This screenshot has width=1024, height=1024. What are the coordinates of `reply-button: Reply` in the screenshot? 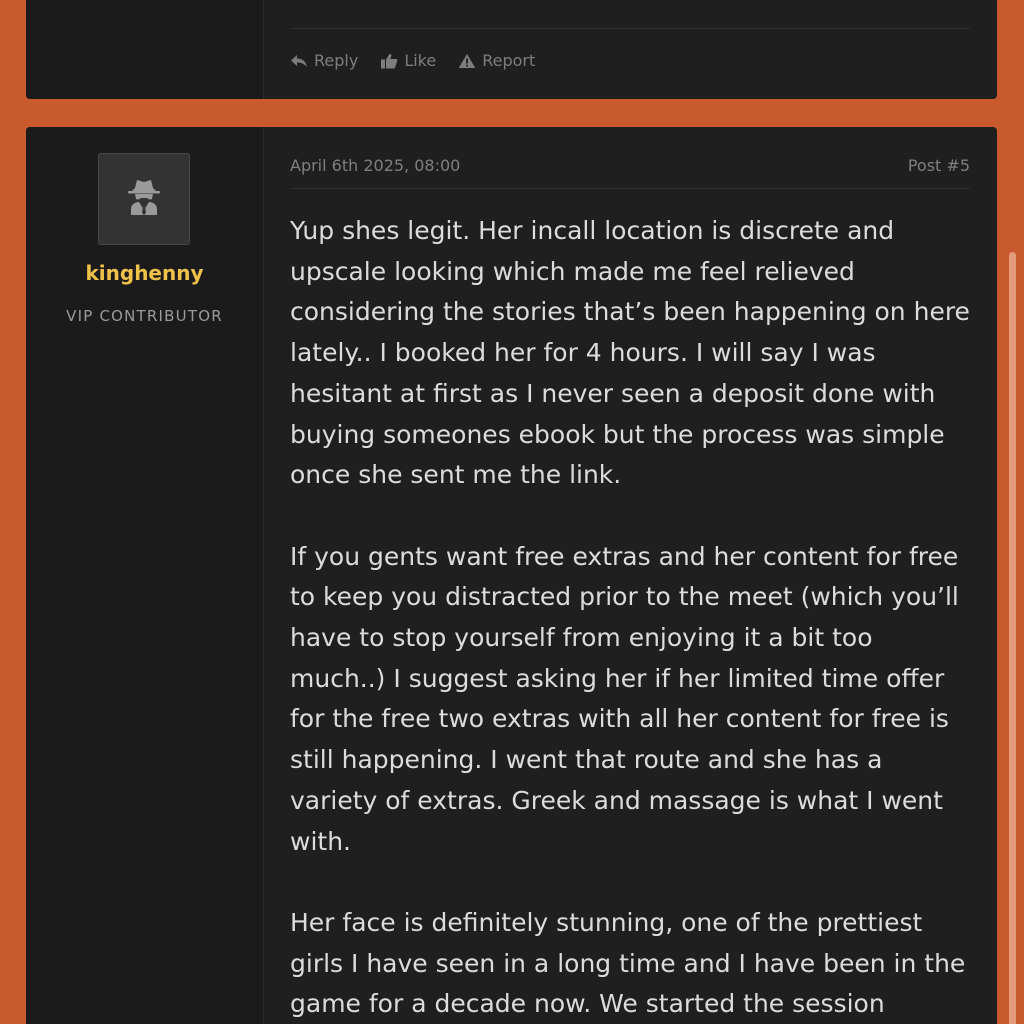 It's located at (324, 60).